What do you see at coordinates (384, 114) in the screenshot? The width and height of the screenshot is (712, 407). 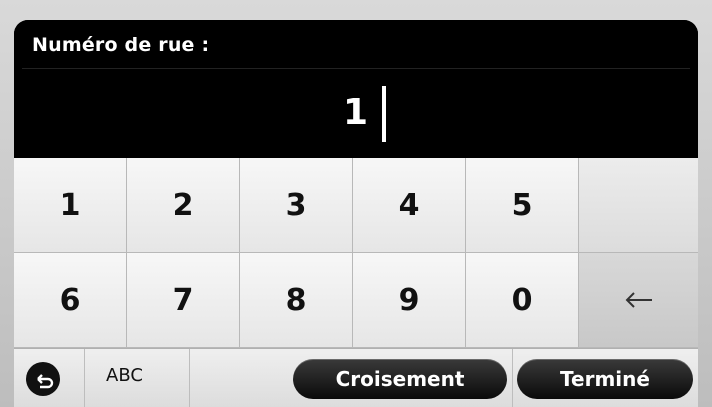 I see `text-caret` at bounding box center [384, 114].